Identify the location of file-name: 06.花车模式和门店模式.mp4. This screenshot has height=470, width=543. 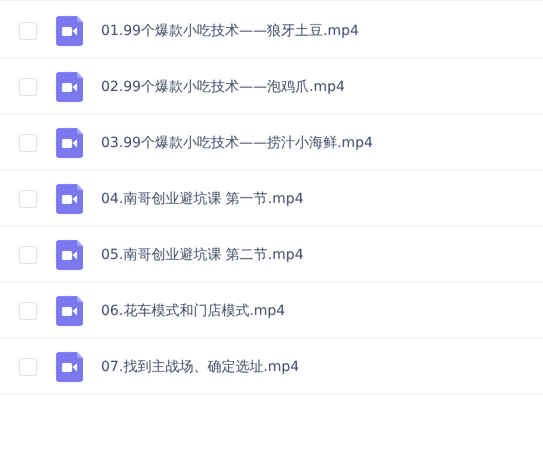
(193, 311).